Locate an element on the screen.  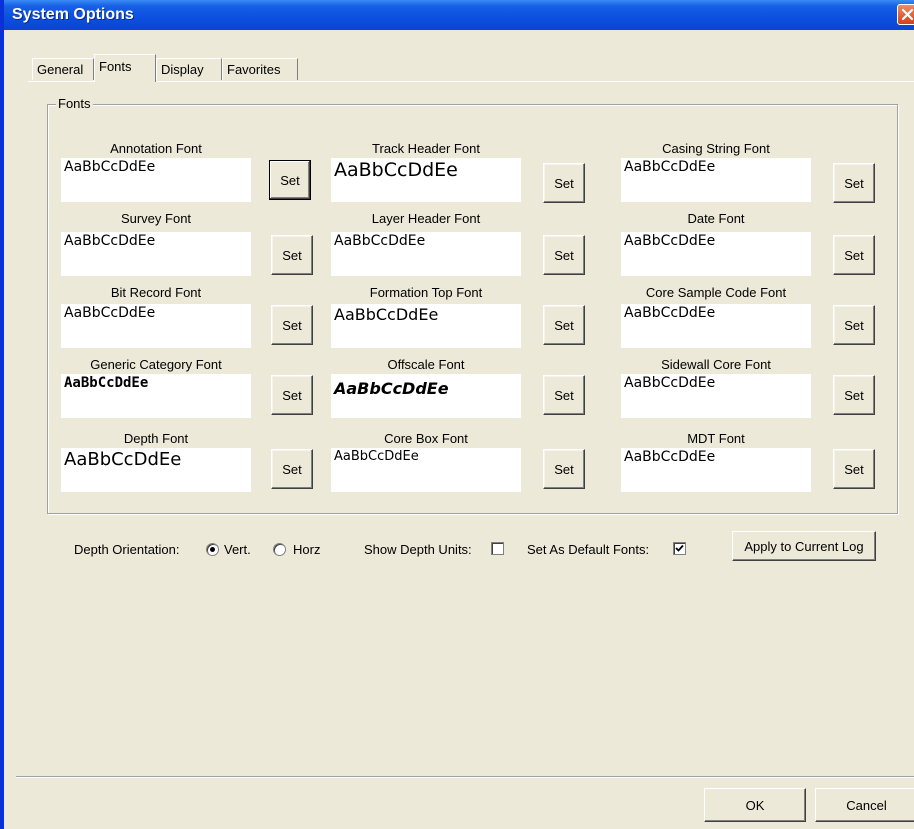
font-label: Formation Top Font is located at coordinates (426, 292).